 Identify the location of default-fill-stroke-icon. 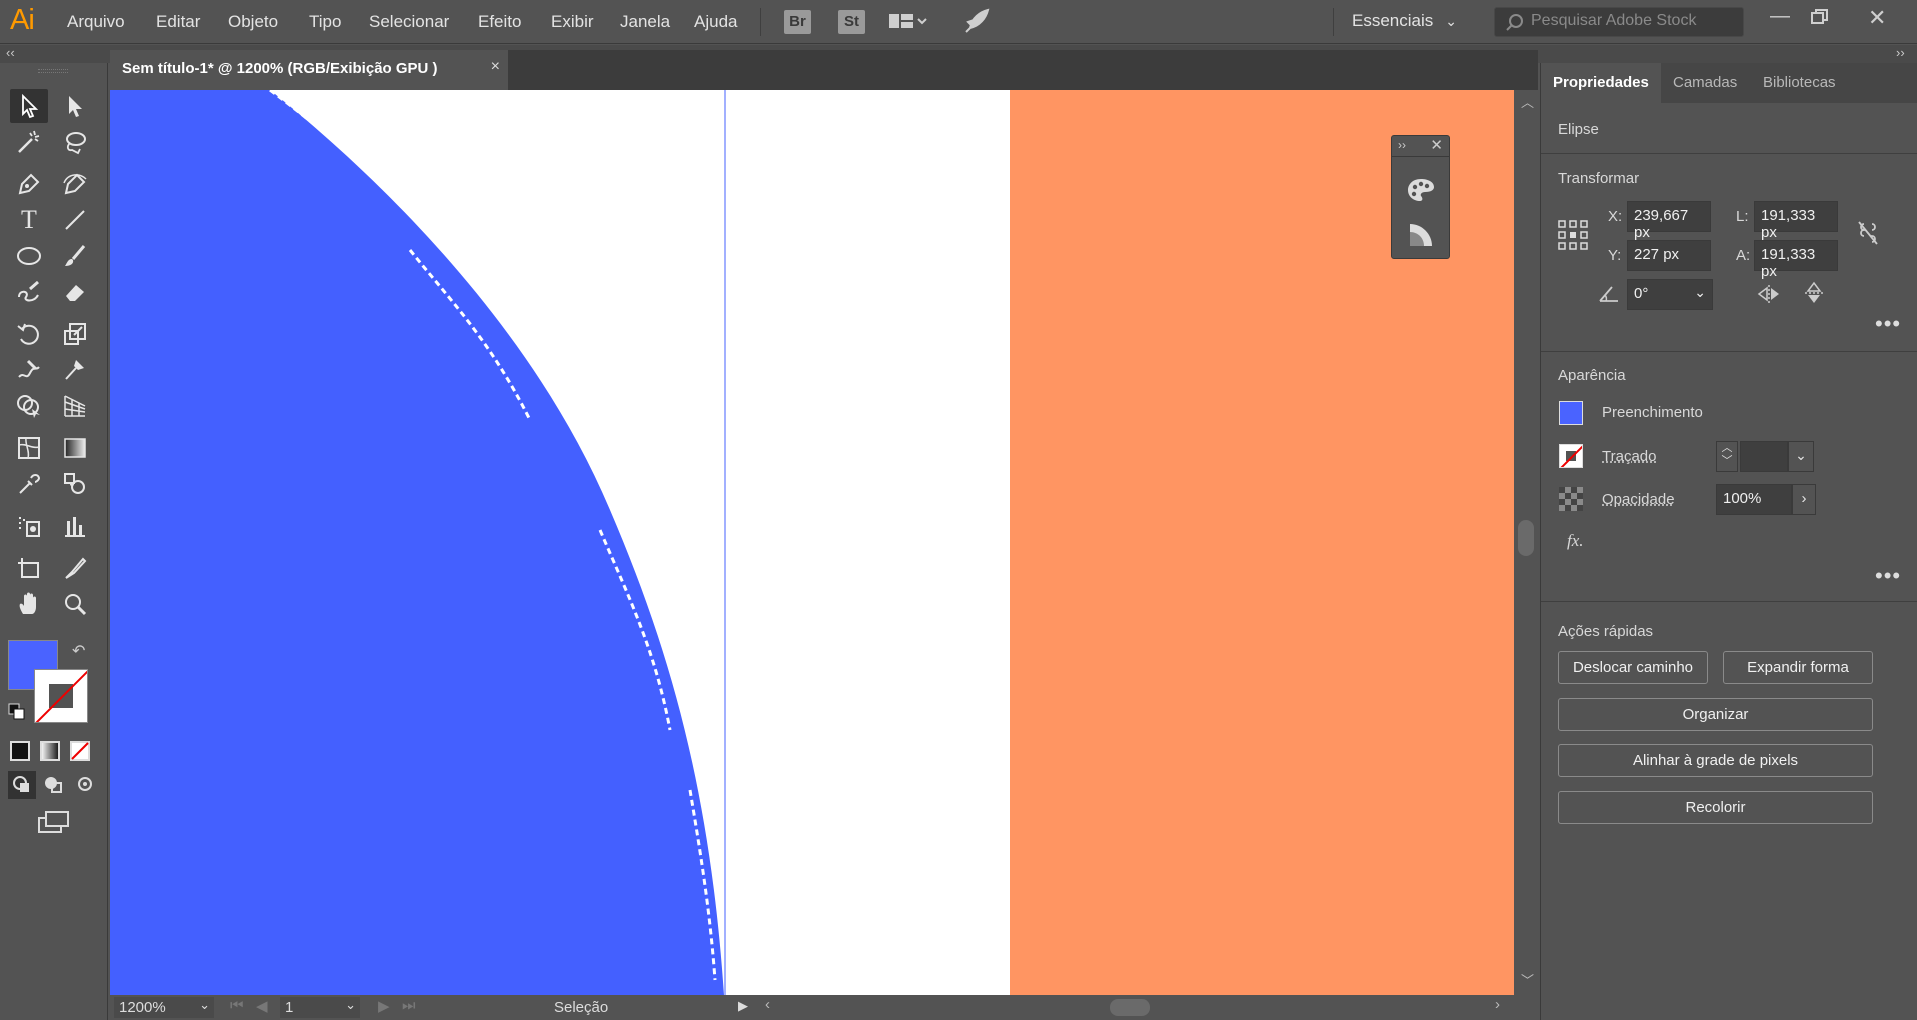
(17, 714).